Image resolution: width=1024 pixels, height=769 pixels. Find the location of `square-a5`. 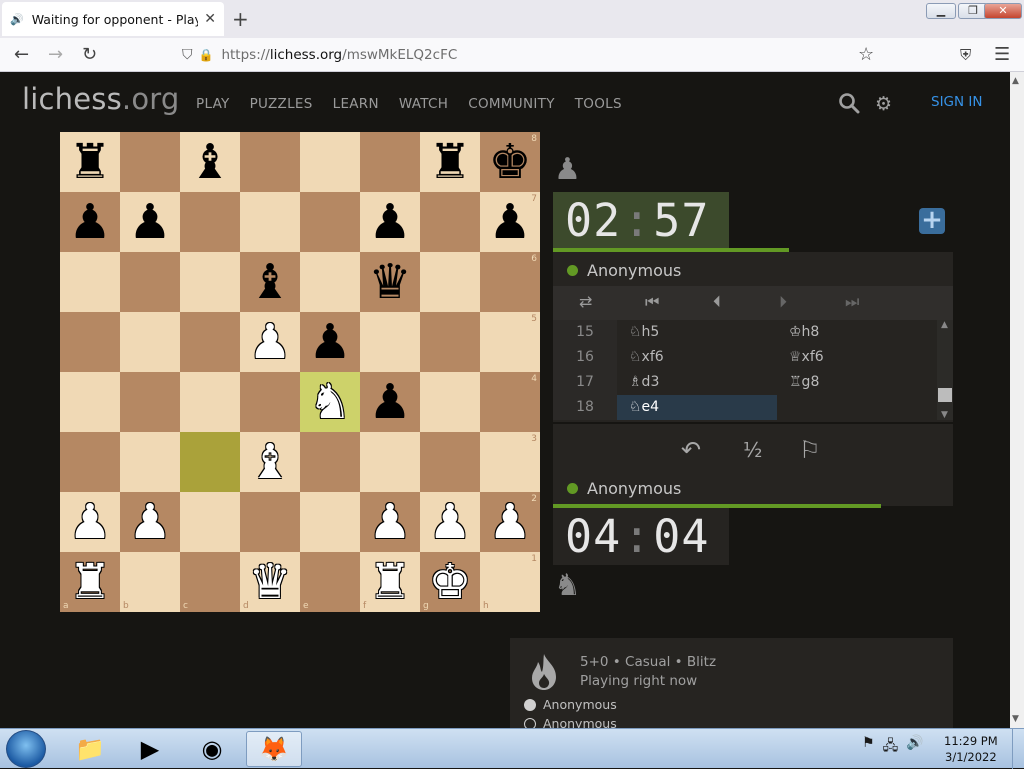

square-a5 is located at coordinates (90, 342).